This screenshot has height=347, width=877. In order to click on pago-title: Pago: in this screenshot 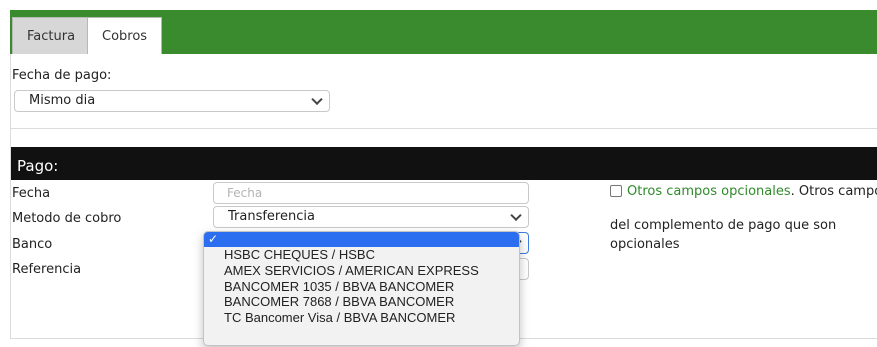, I will do `click(38, 166)`.